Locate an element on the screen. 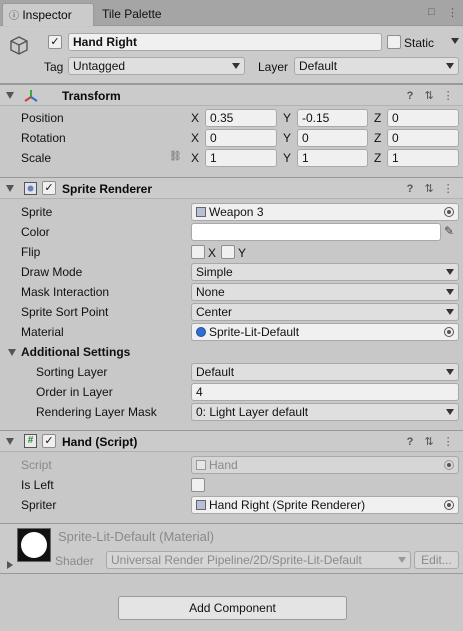 This screenshot has height=631, width=463. script-label: Script is located at coordinates (36, 465).